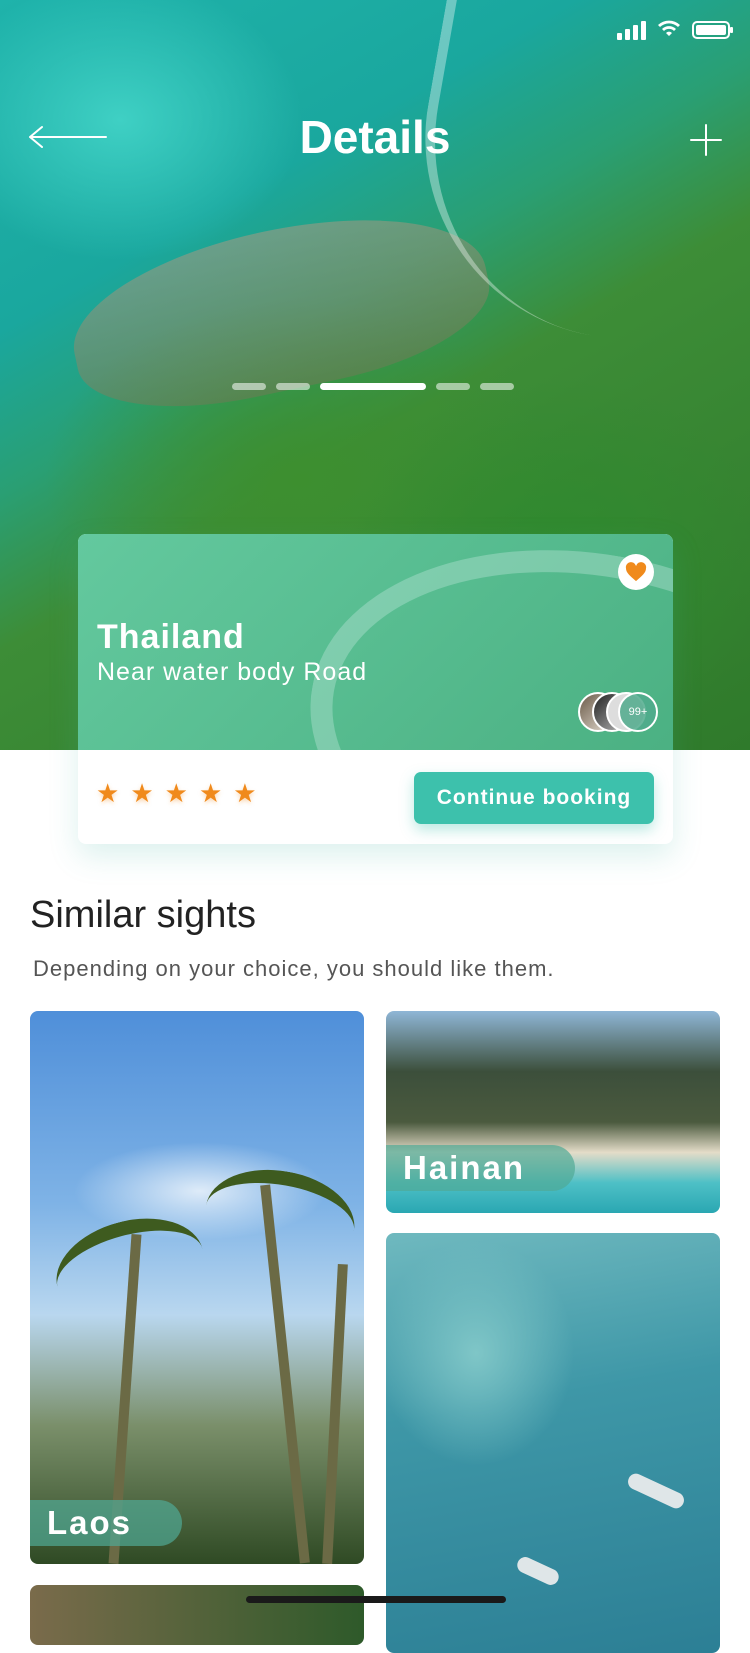 The image size is (750, 1653). I want to click on add-button, so click(706, 140).